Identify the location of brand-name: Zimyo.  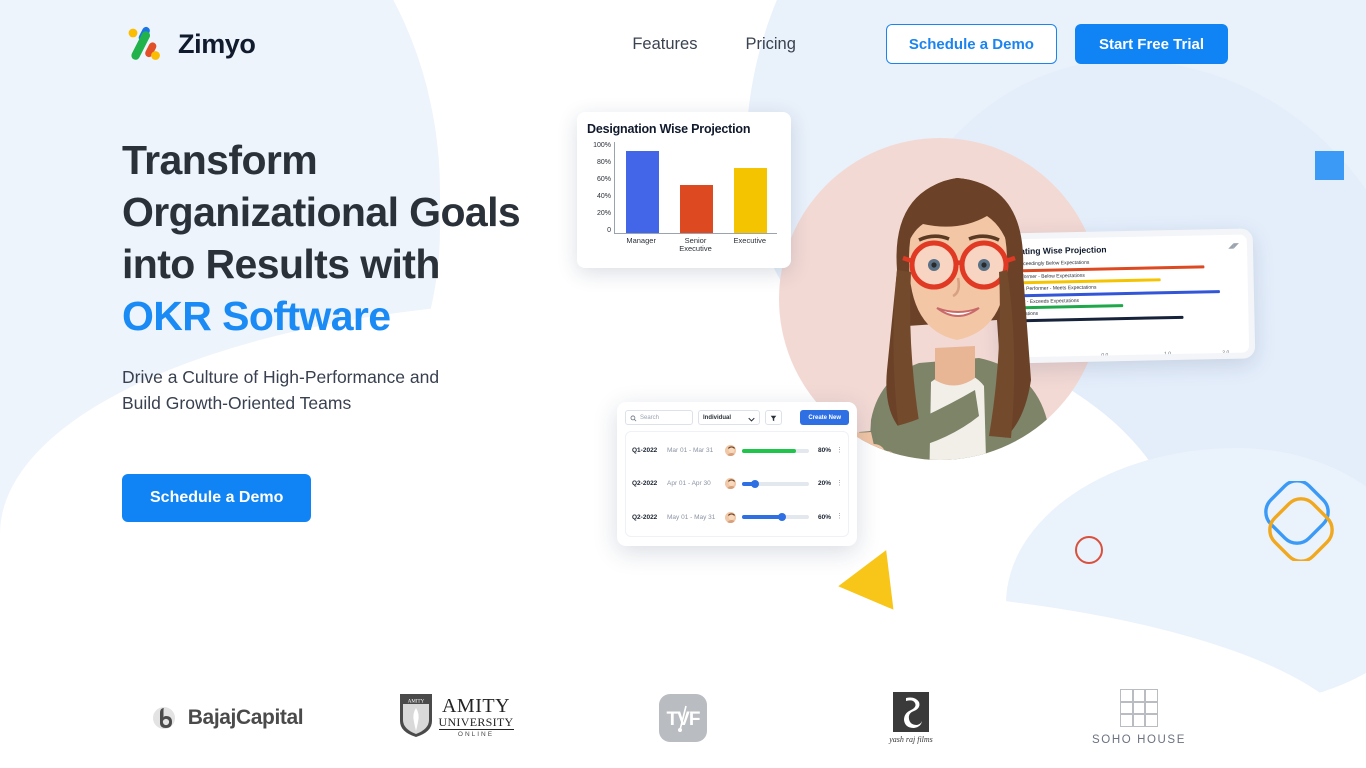
(217, 43).